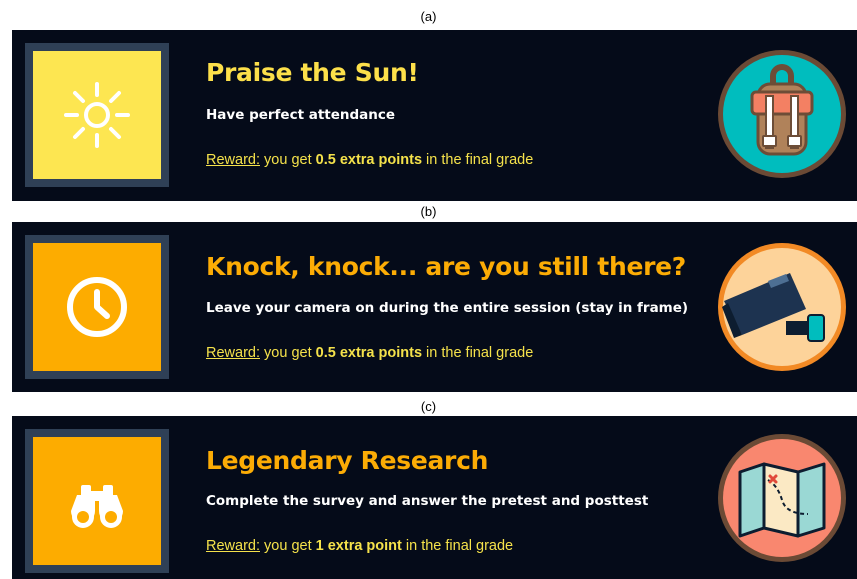 This screenshot has width=857, height=579. I want to click on backpack-icon, so click(782, 114).